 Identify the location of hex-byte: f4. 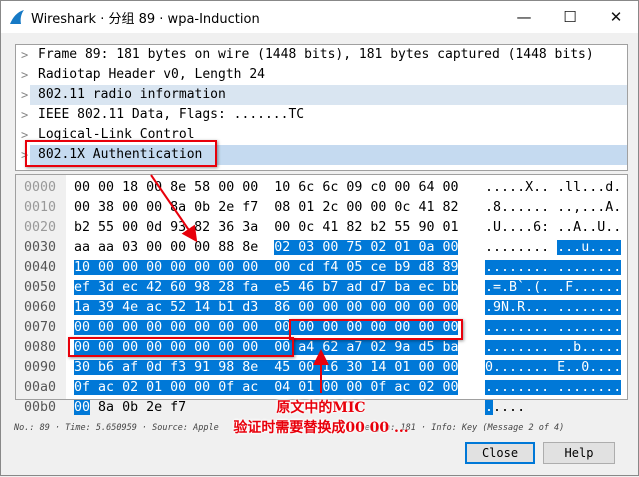
(330, 267).